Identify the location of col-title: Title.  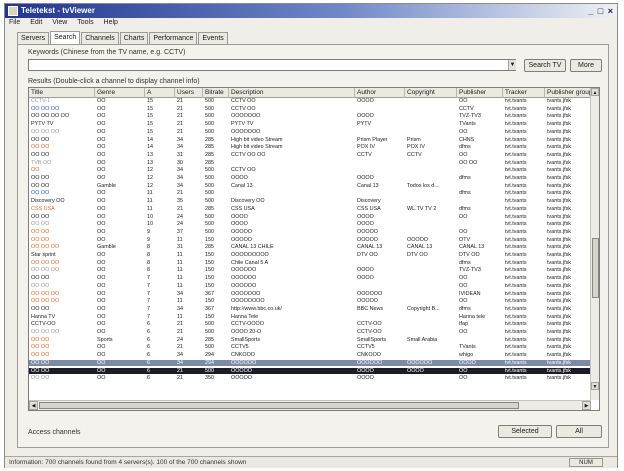
(62, 93).